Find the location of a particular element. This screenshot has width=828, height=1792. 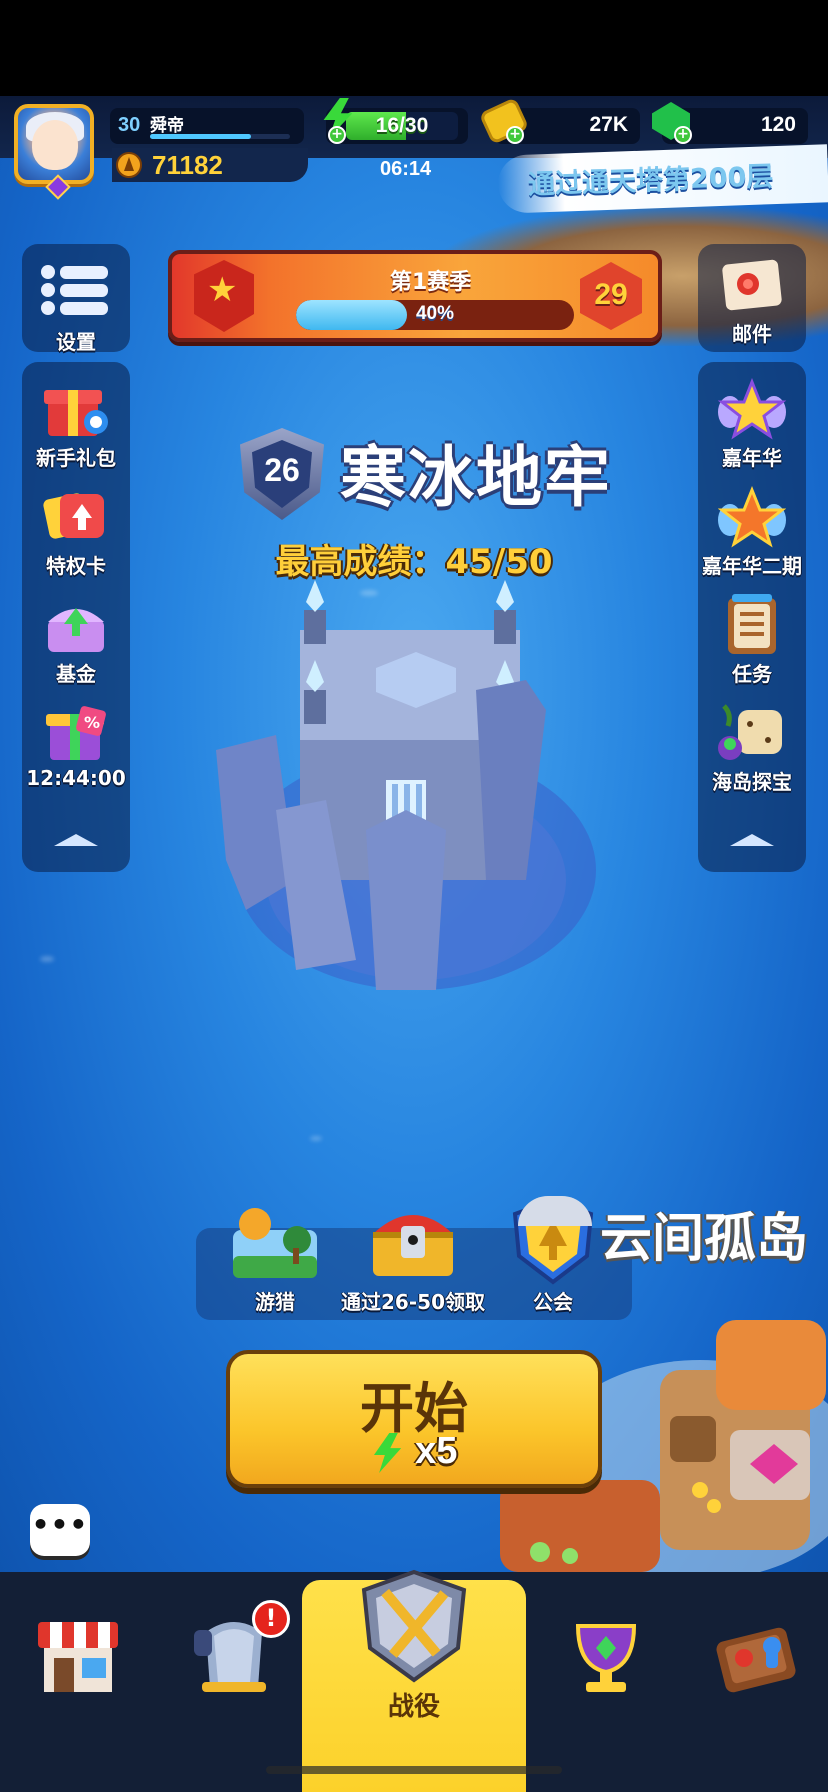

left-menu-item-newbie-gift: 新手礼包 is located at coordinates (76, 424).